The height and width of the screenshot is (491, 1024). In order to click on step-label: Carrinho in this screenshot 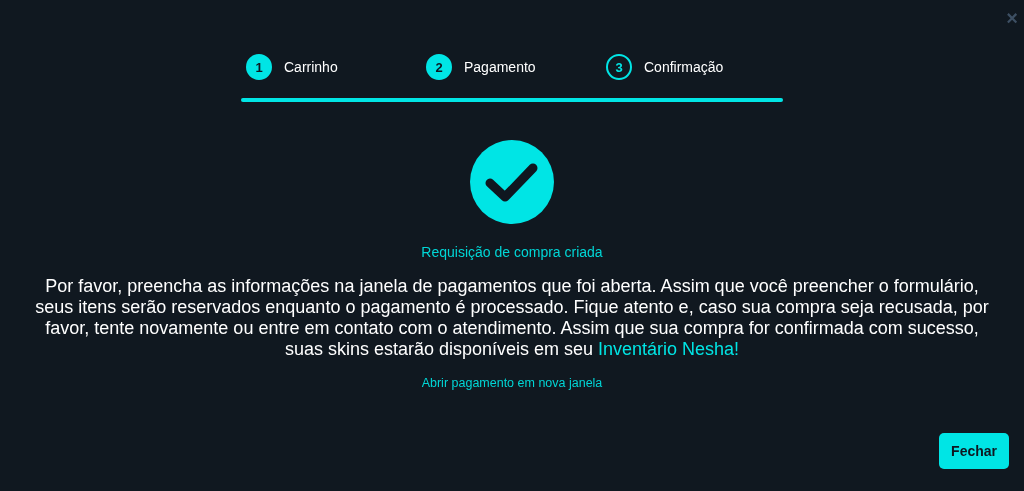, I will do `click(311, 67)`.